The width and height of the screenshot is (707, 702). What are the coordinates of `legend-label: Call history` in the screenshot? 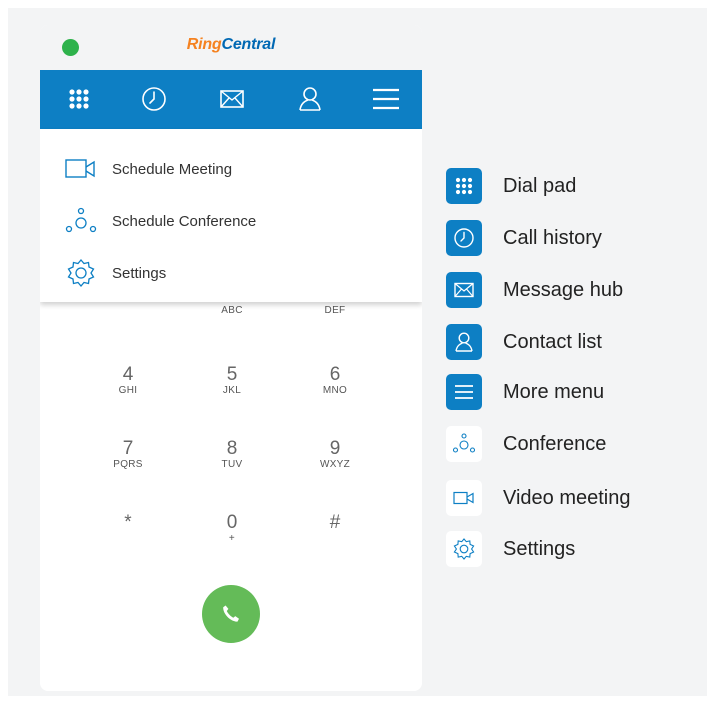 It's located at (552, 238).